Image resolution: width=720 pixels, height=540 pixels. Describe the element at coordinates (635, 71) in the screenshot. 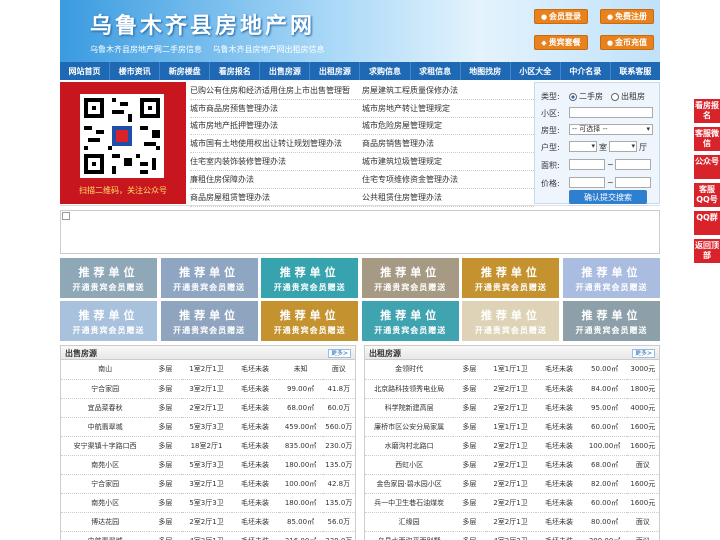

I see `nav-item: 联系客服` at that location.